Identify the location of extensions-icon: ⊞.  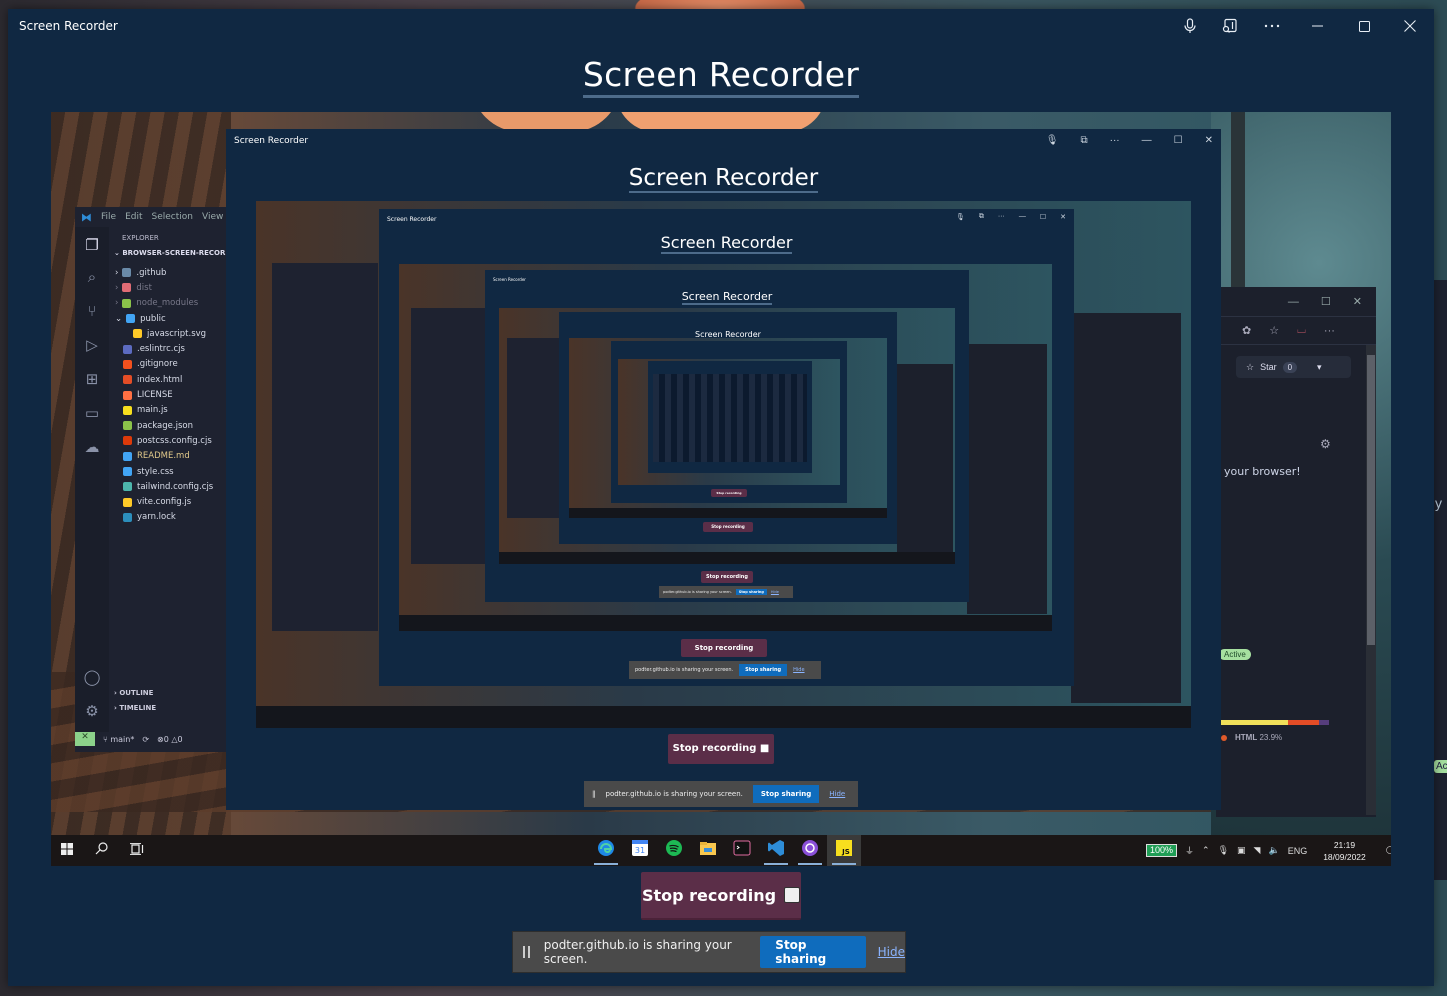
(92, 379).